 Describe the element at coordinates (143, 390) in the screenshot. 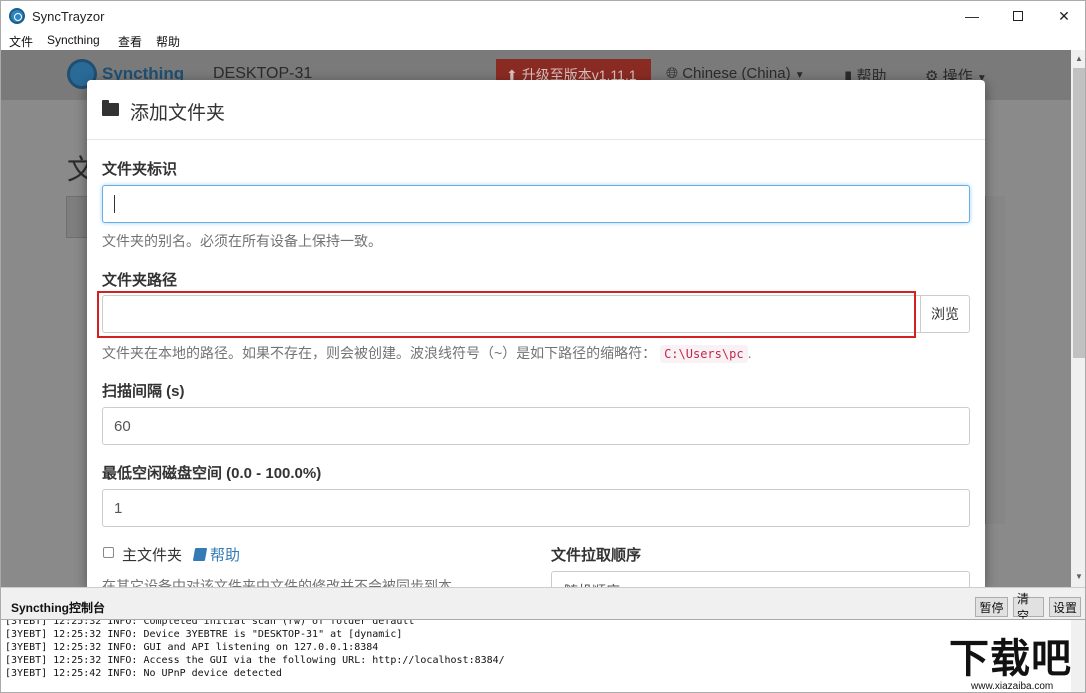

I see `rescan-interval-heading: 扫描间隔 (s)` at that location.